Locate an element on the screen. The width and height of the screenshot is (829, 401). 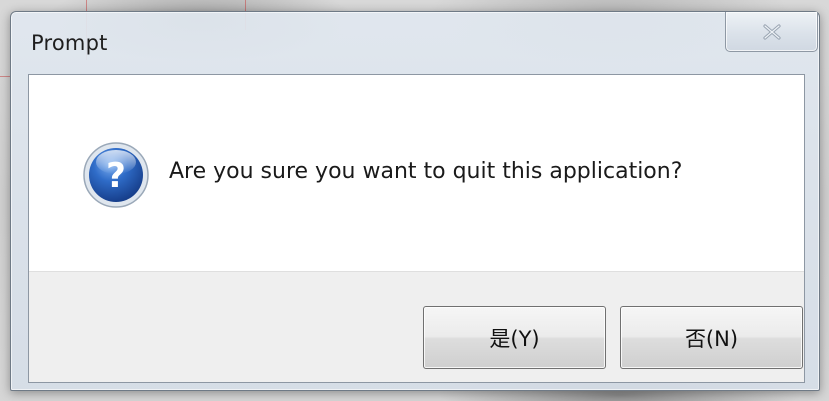
question-icon: ? is located at coordinates (116, 175).